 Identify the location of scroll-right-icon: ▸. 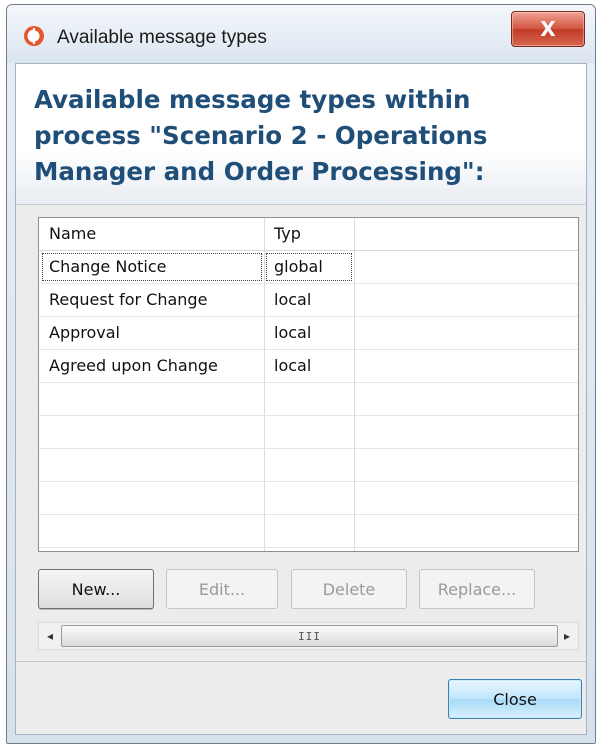
(567, 636).